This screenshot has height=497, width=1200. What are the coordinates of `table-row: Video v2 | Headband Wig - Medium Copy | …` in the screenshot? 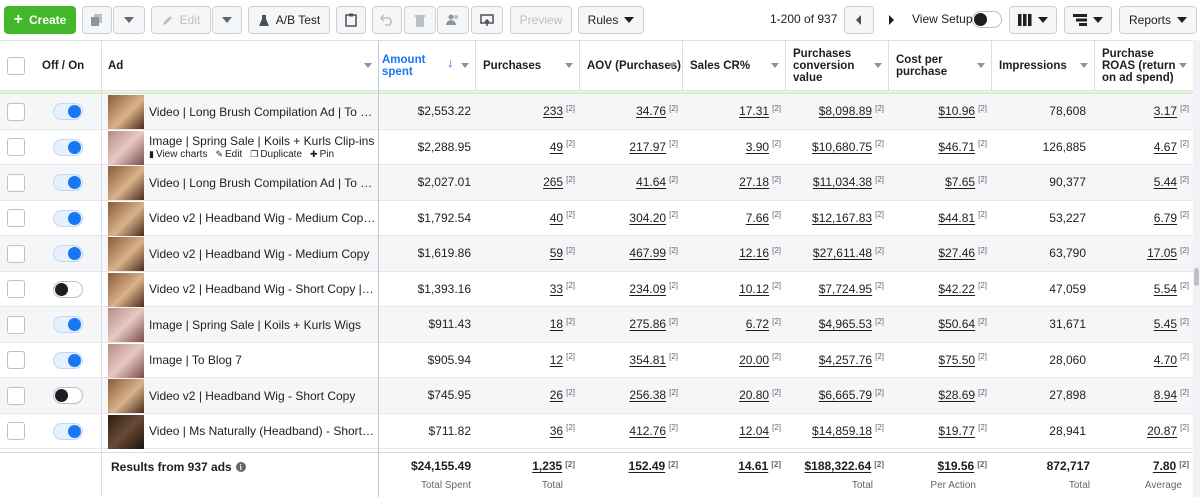 It's located at (596, 218).